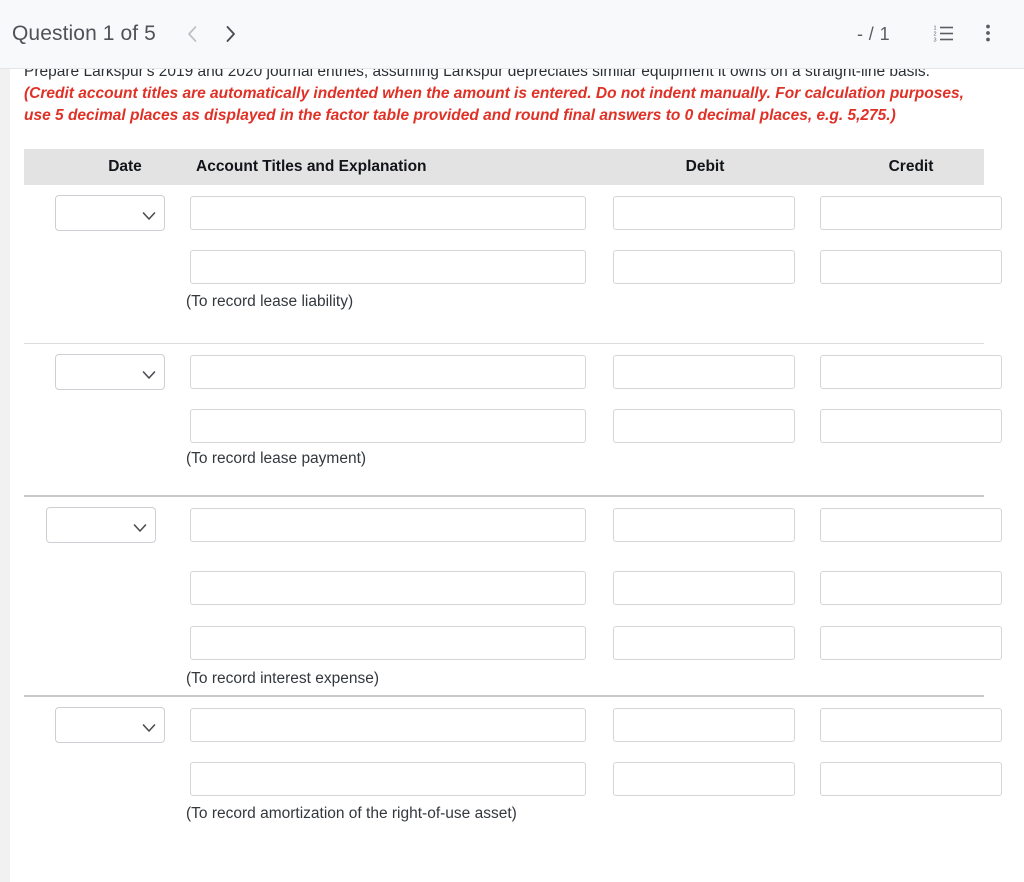 The width and height of the screenshot is (1024, 882). What do you see at coordinates (282, 678) in the screenshot?
I see `entry-memo: (To record interest expense)` at bounding box center [282, 678].